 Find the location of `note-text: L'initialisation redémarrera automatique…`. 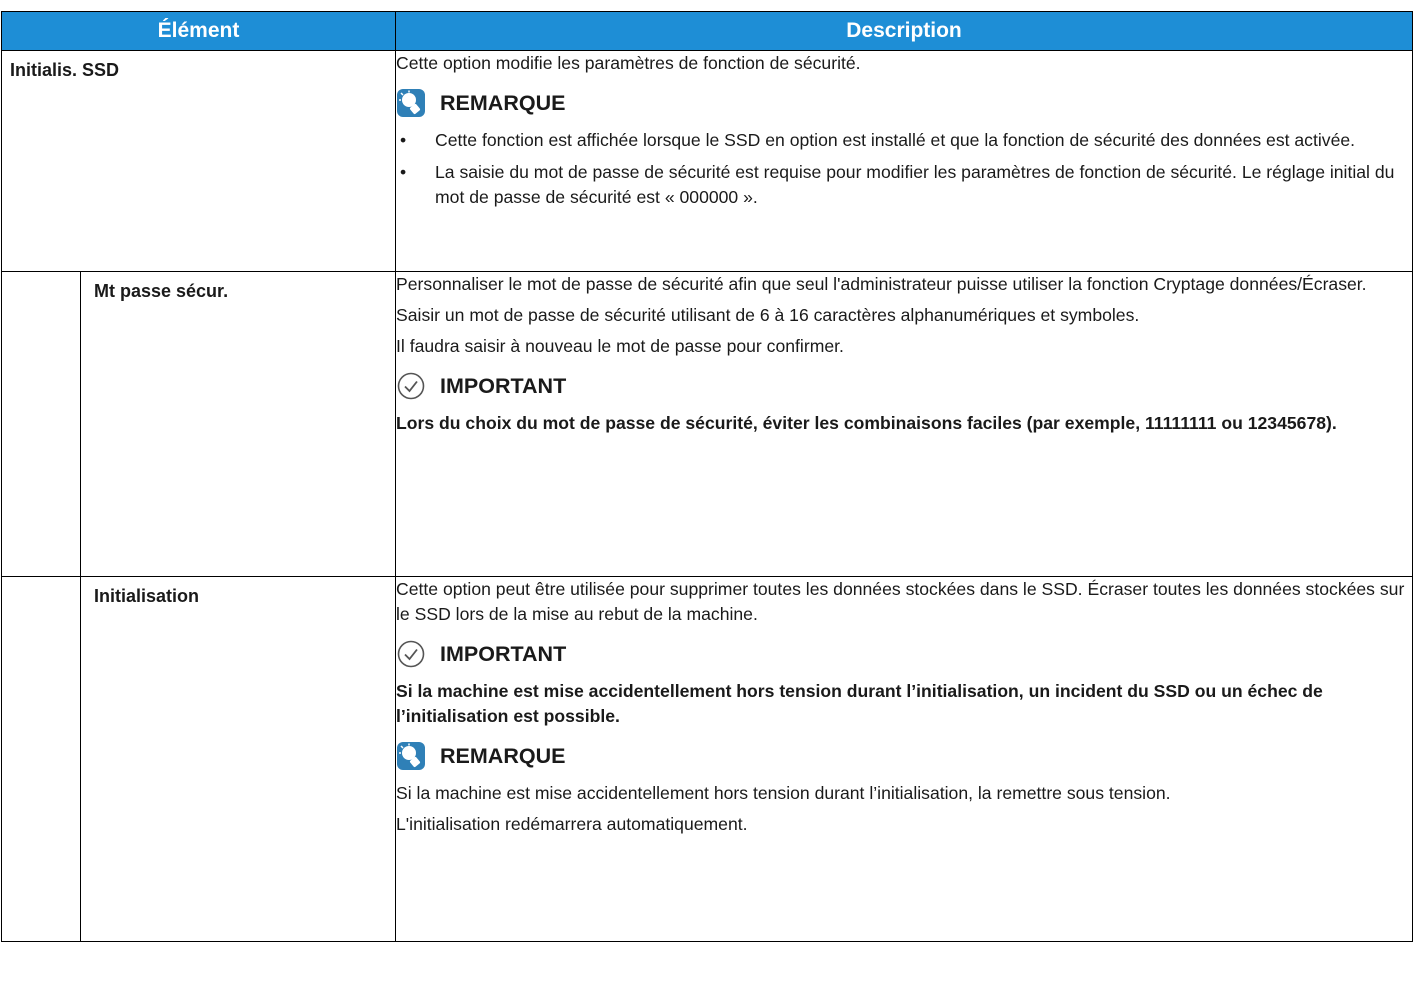

note-text: L'initialisation redémarrera automatique… is located at coordinates (572, 824).